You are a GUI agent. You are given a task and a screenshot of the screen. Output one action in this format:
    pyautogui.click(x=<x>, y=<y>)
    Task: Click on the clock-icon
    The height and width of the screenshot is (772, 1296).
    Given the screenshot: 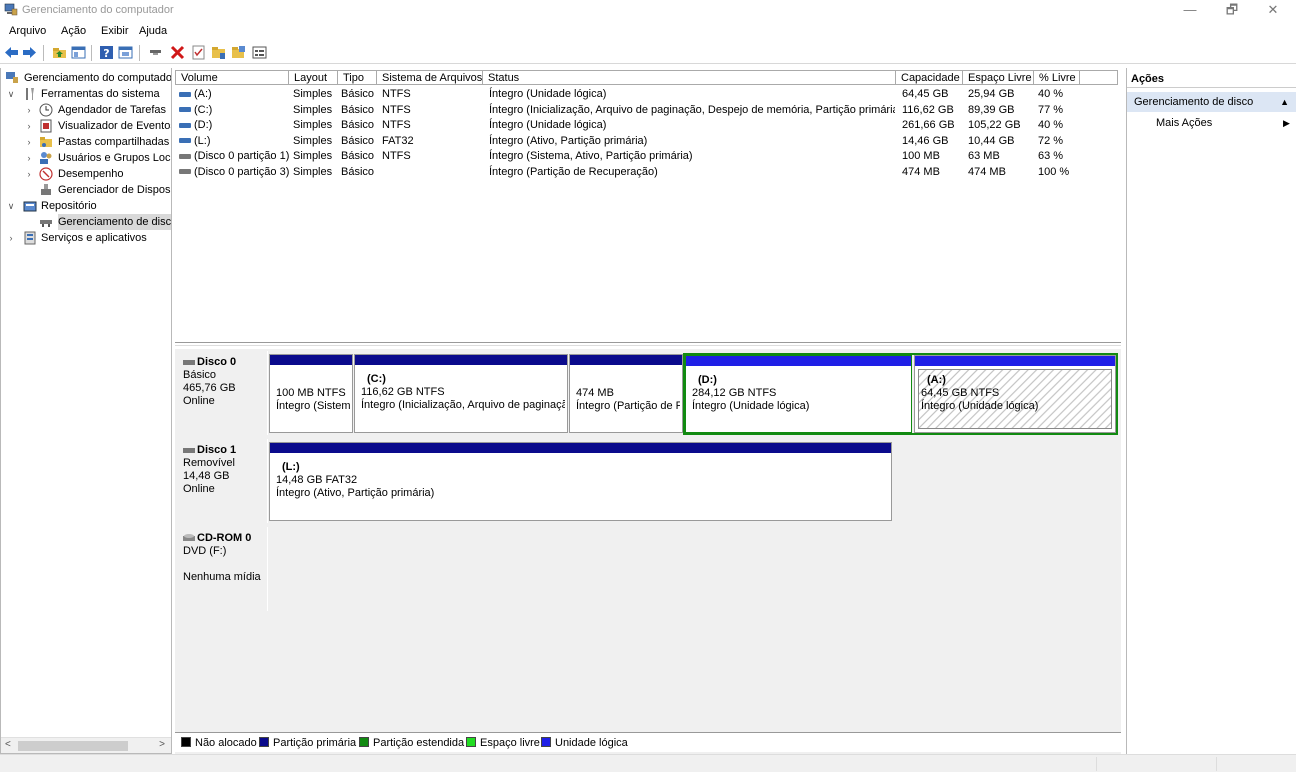 What is the action you would take?
    pyautogui.click(x=46, y=110)
    